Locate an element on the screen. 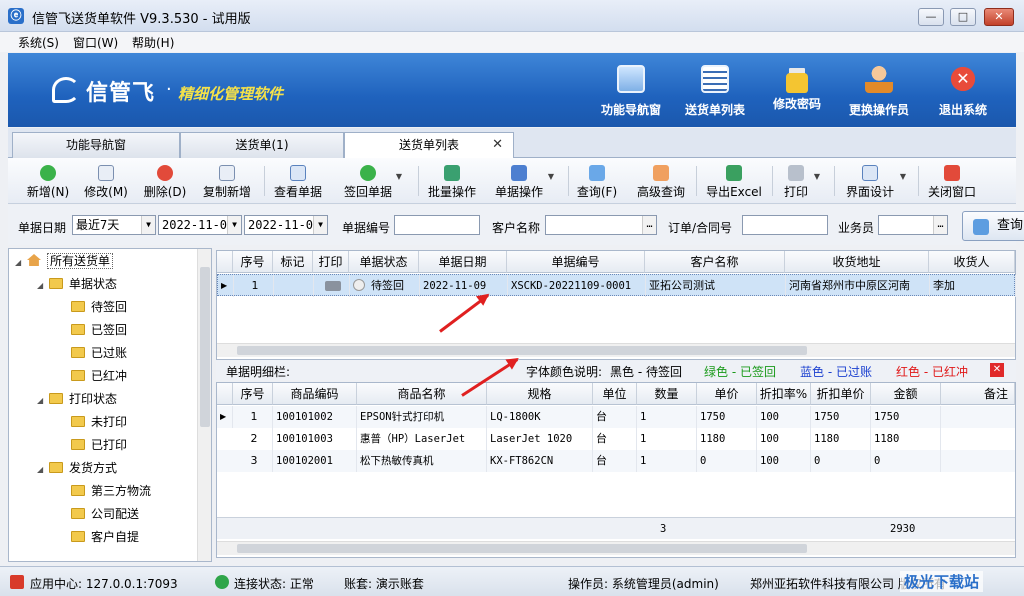  cell-doc-no: XSCKD-20221109-0001 is located at coordinates (577, 286).